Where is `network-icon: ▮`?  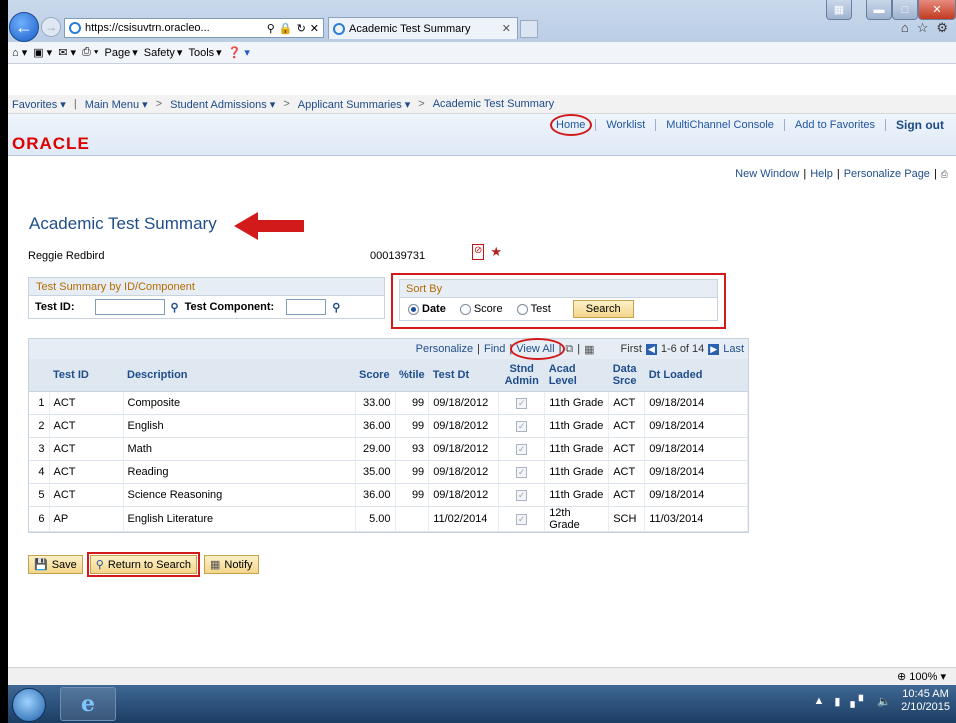 network-icon: ▮ is located at coordinates (837, 701).